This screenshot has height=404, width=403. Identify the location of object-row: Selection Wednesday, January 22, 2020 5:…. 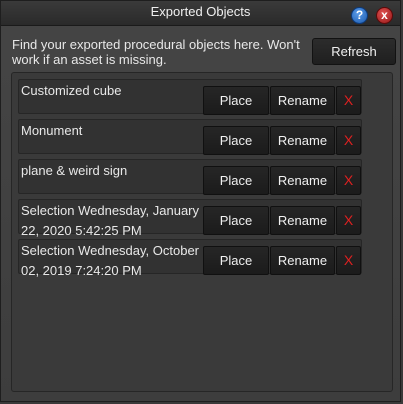
(190, 218).